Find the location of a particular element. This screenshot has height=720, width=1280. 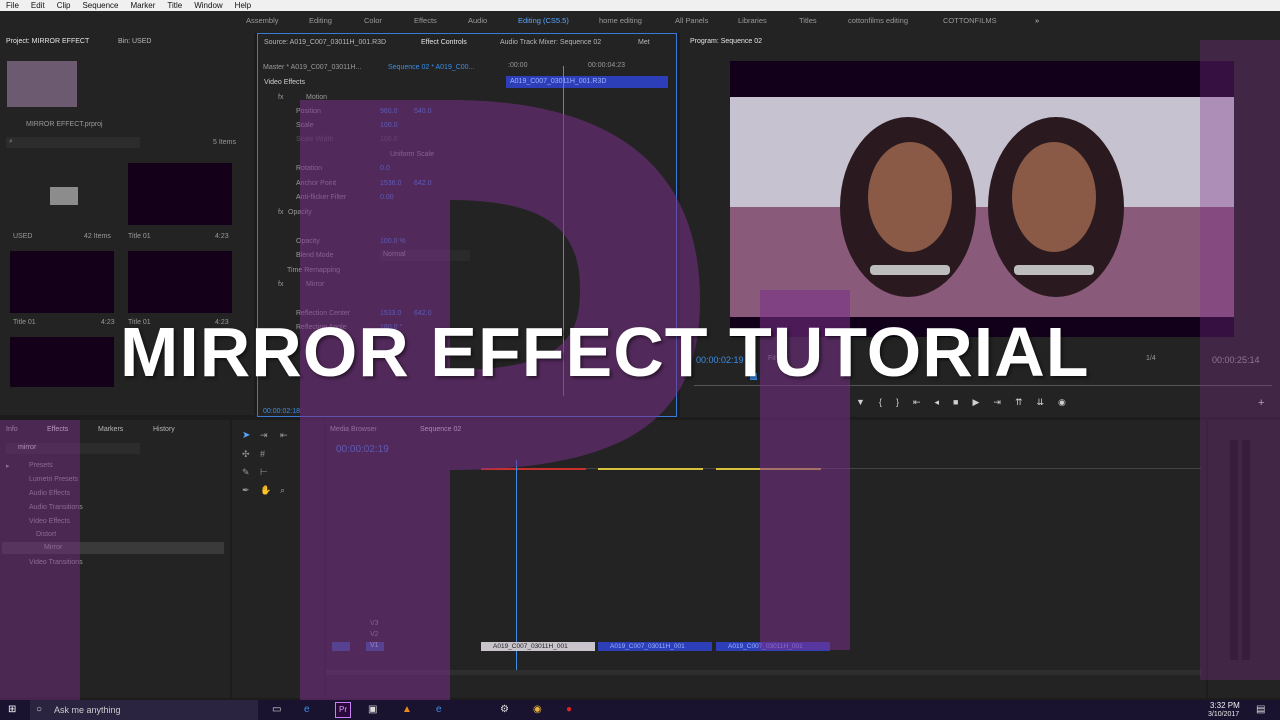

clock-date: 3/10/2017 is located at coordinates (1223, 714).